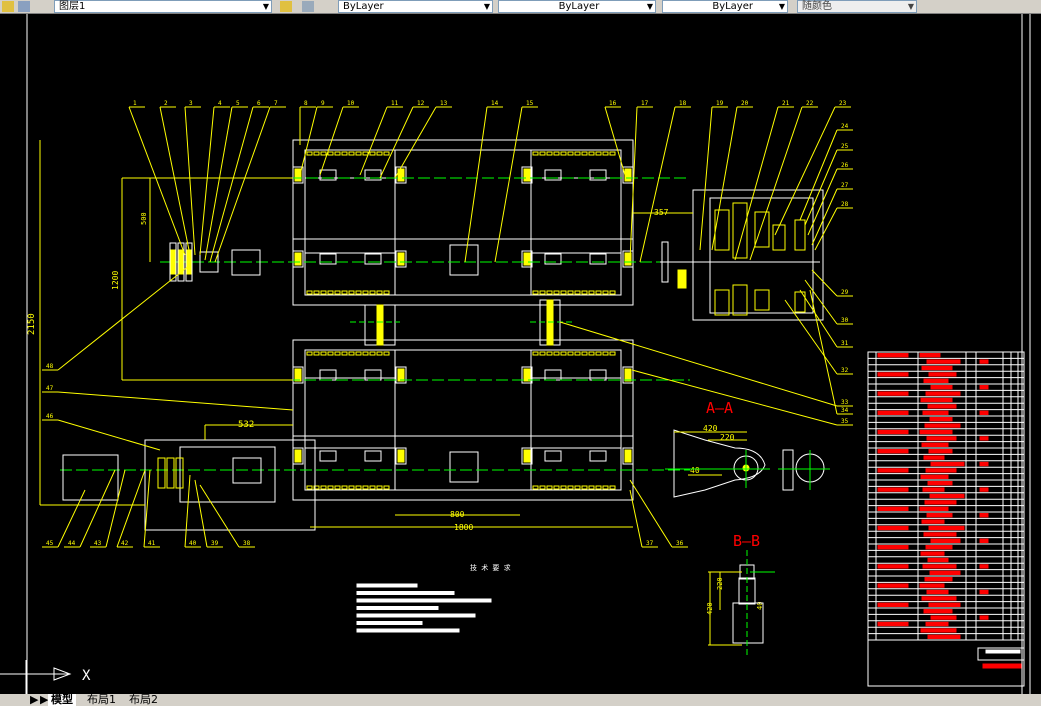 Image resolution: width=1041 pixels, height=706 pixels. Describe the element at coordinates (682, 279) in the screenshot. I see `key` at that location.